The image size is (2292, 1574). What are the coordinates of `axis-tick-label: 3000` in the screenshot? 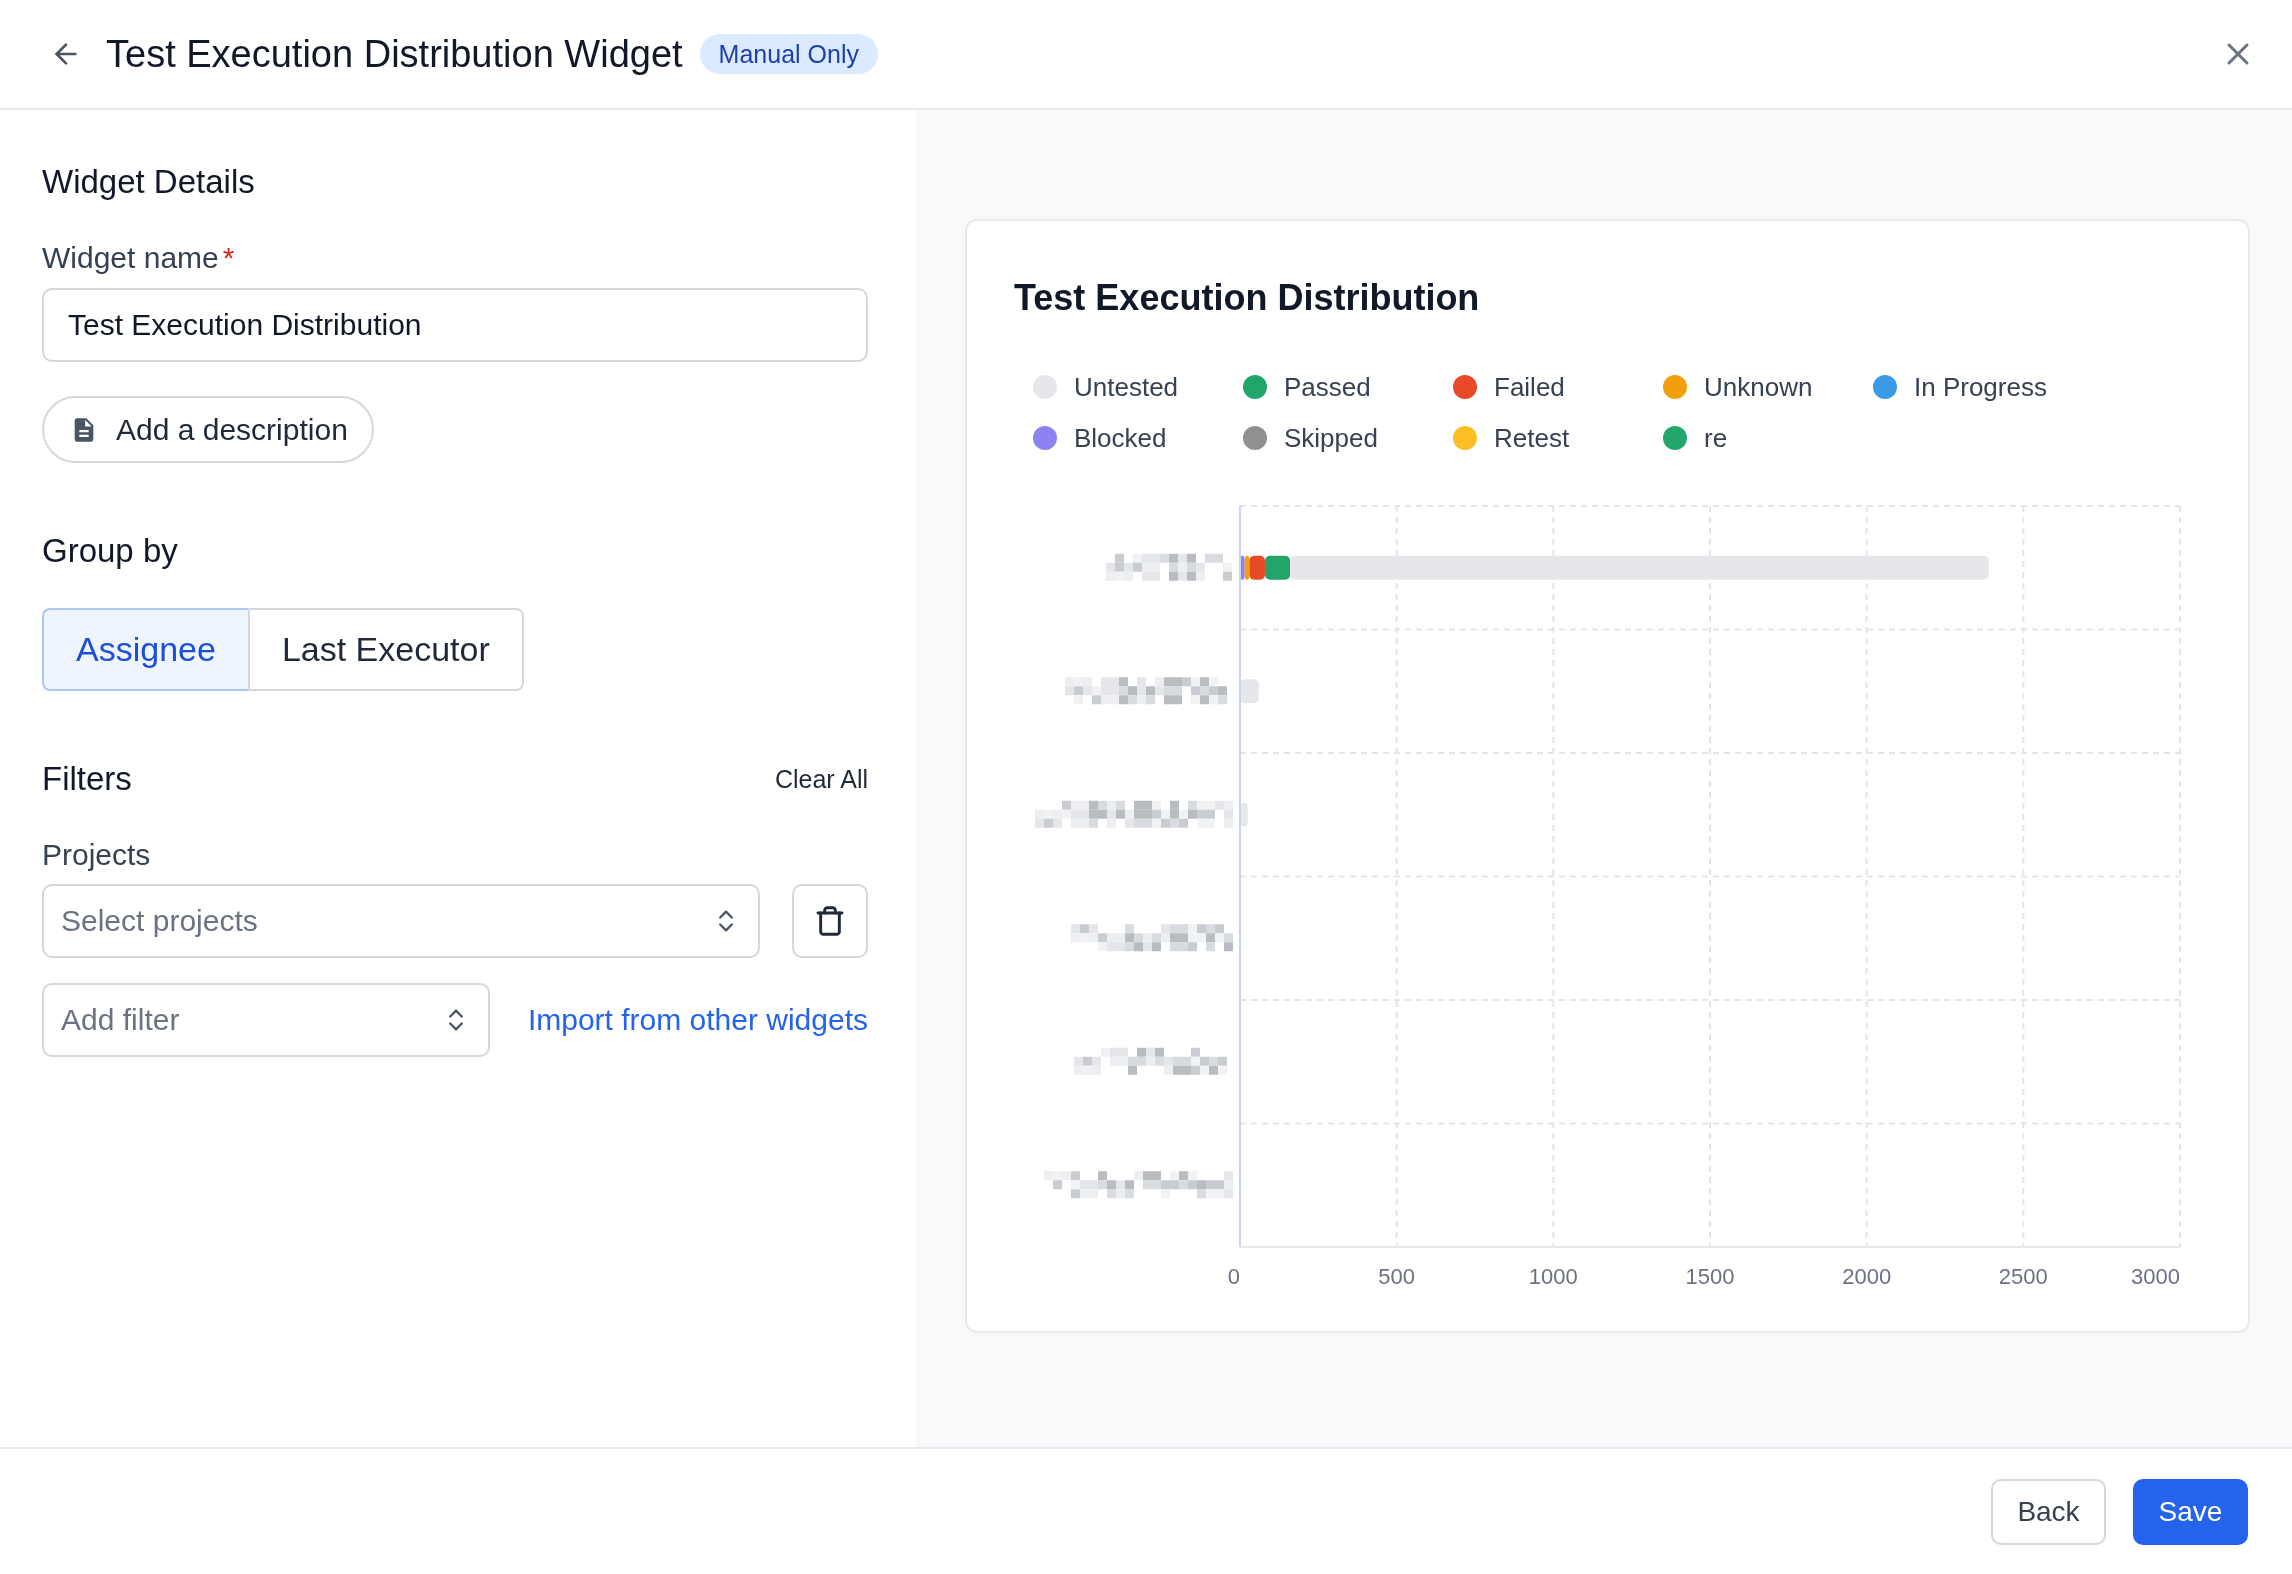 It's located at (2155, 1276).